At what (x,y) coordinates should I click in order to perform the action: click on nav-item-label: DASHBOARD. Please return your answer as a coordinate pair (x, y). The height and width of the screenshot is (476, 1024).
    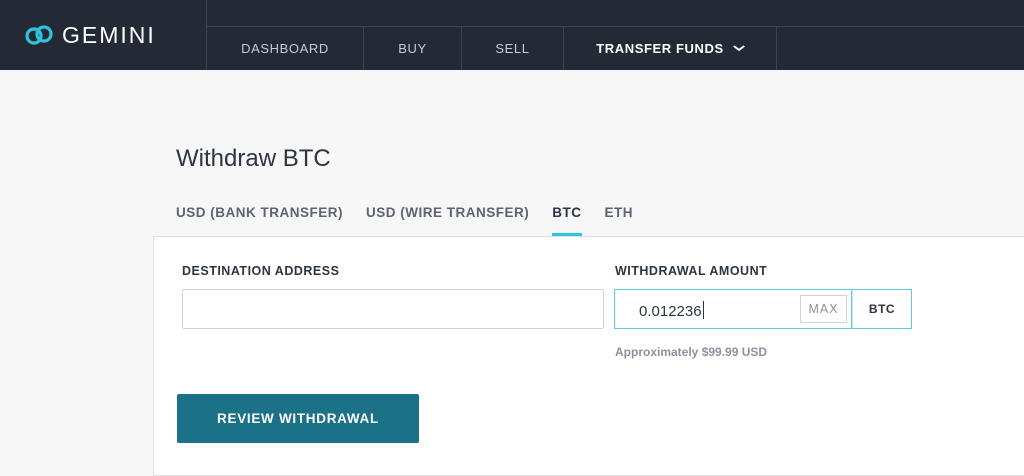
    Looking at the image, I should click on (285, 48).